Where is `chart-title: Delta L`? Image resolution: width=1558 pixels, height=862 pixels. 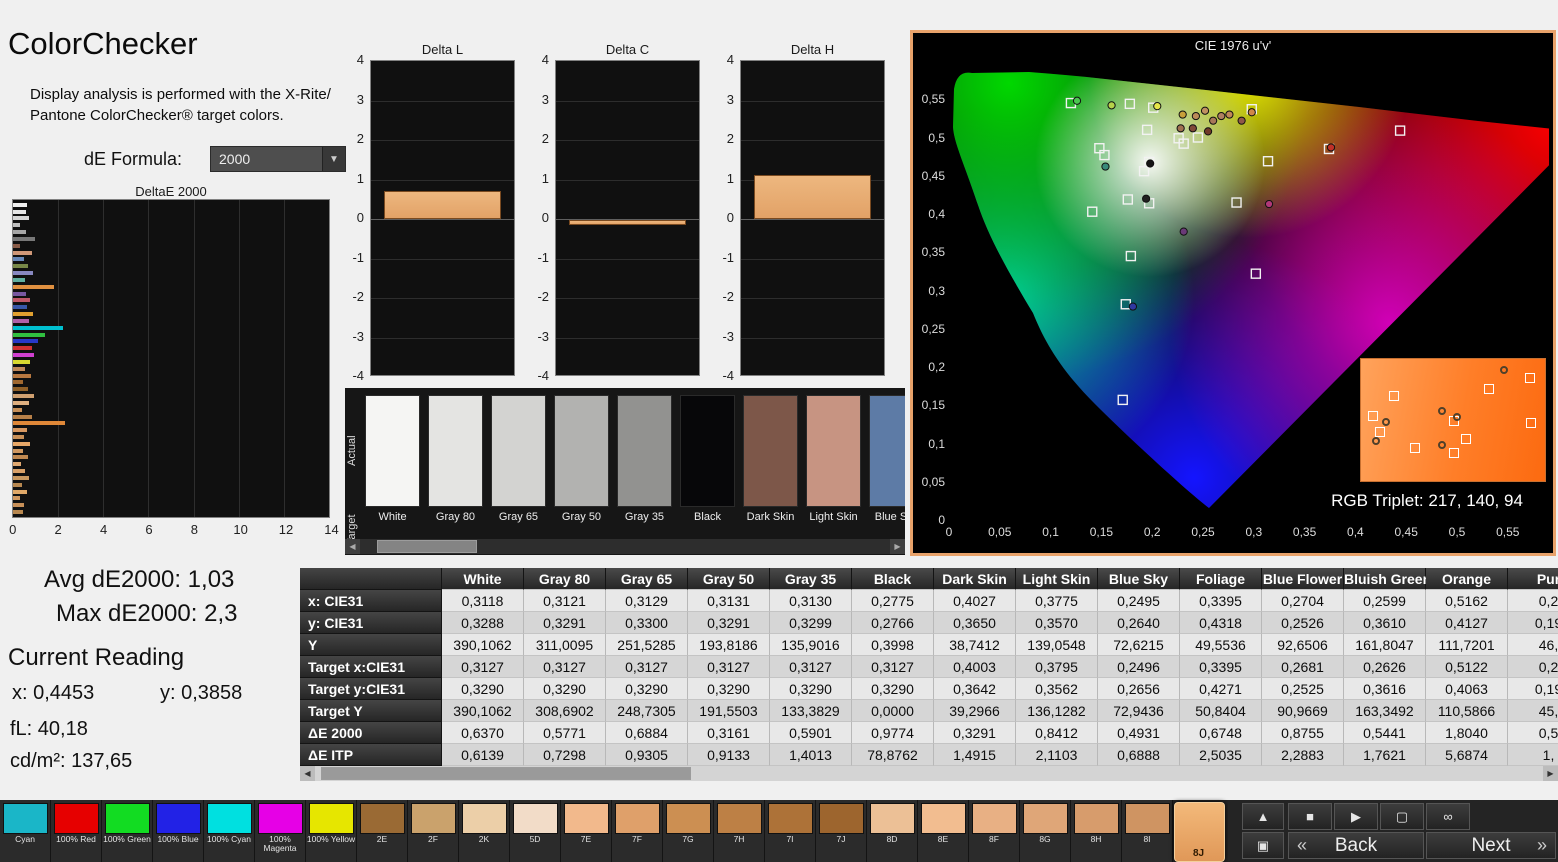 chart-title: Delta L is located at coordinates (442, 49).